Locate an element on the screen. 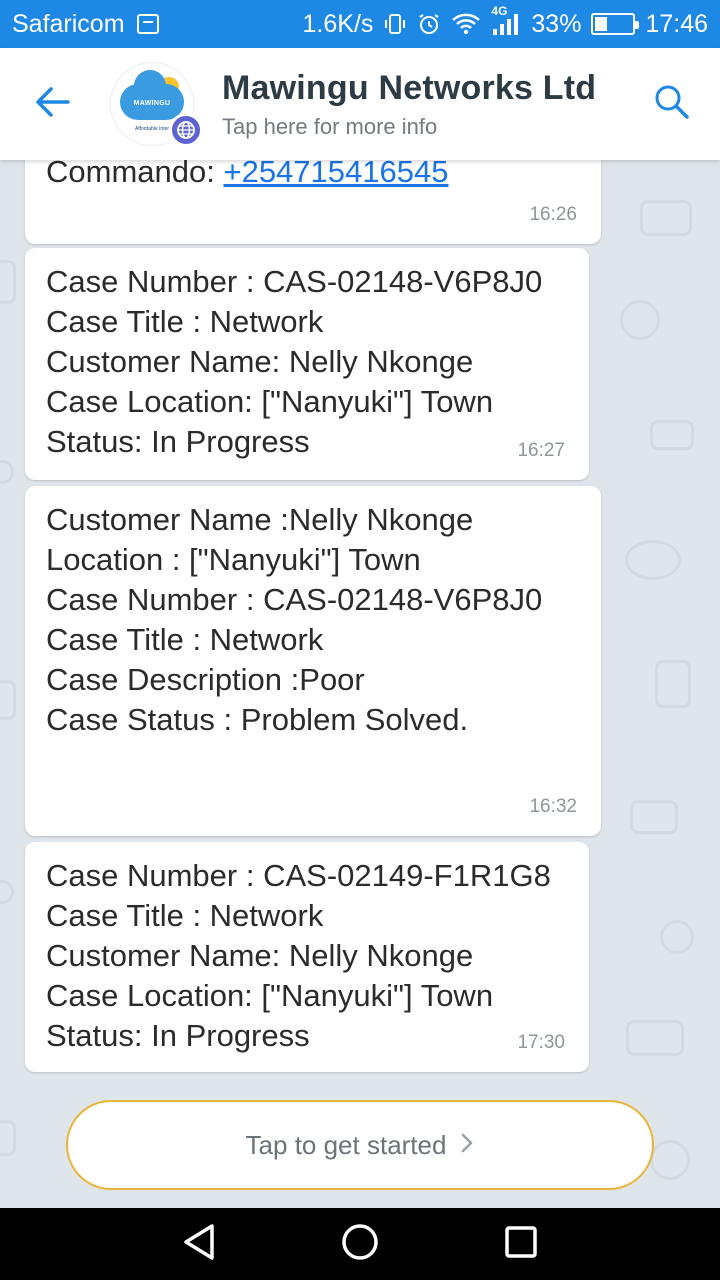 The width and height of the screenshot is (720, 1280). globe-icon is located at coordinates (186, 130).